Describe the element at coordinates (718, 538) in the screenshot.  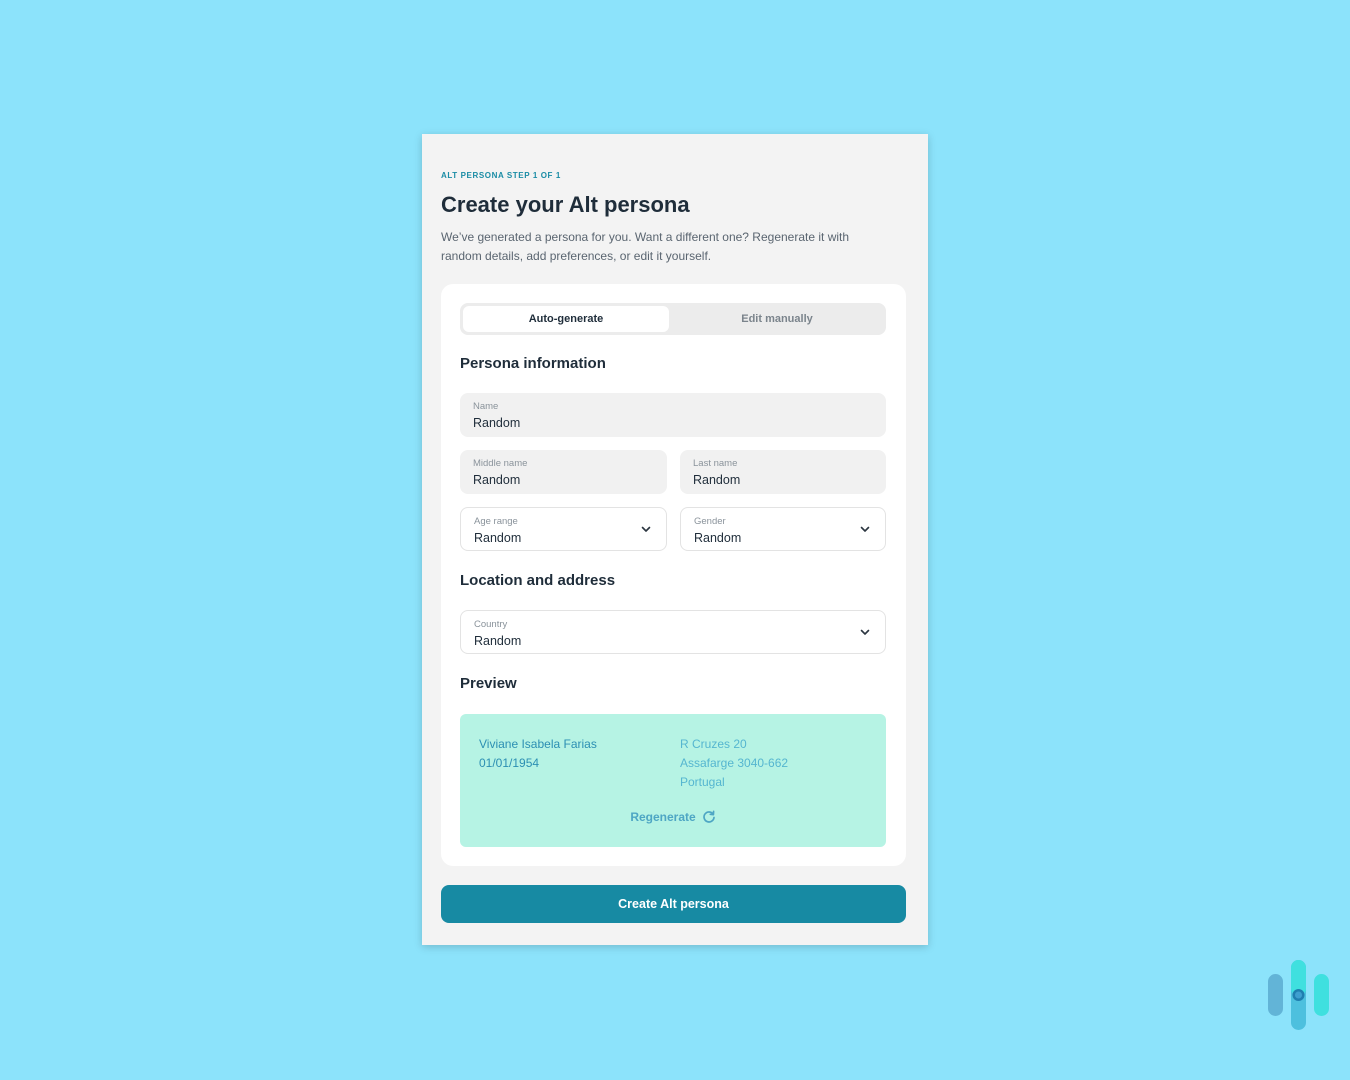
I see `gender-value: Random` at that location.